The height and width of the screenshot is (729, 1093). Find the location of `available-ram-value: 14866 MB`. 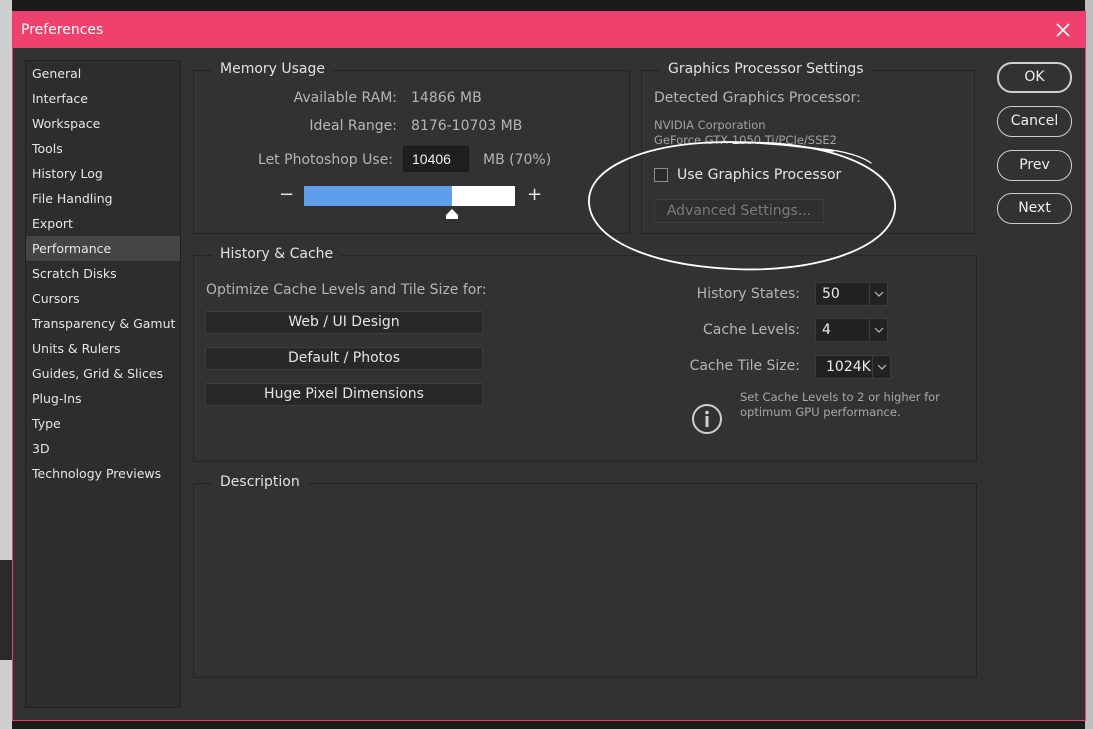

available-ram-value: 14866 MB is located at coordinates (446, 98).